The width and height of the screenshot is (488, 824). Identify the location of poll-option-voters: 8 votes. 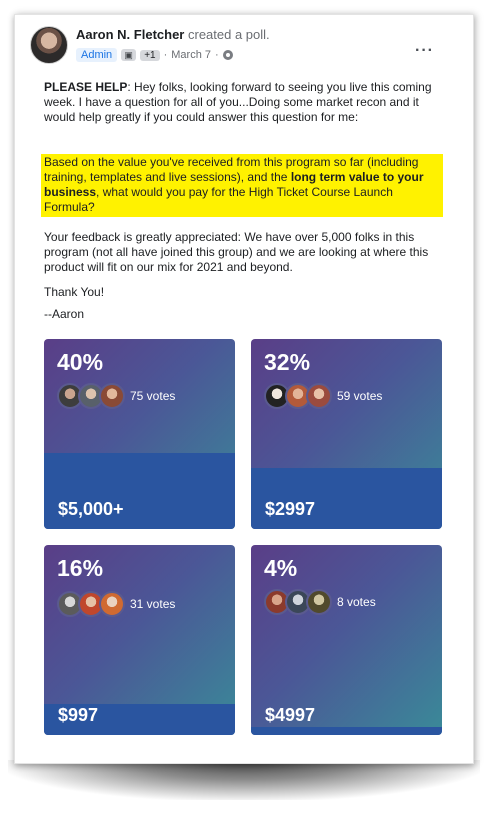
(320, 601).